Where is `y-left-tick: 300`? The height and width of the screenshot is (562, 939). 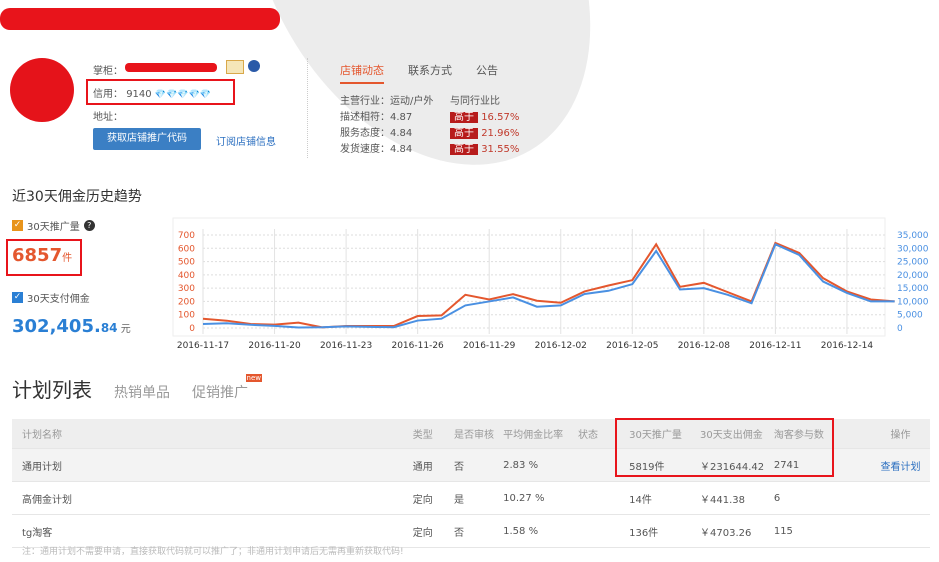
y-left-tick: 300 is located at coordinates (186, 289).